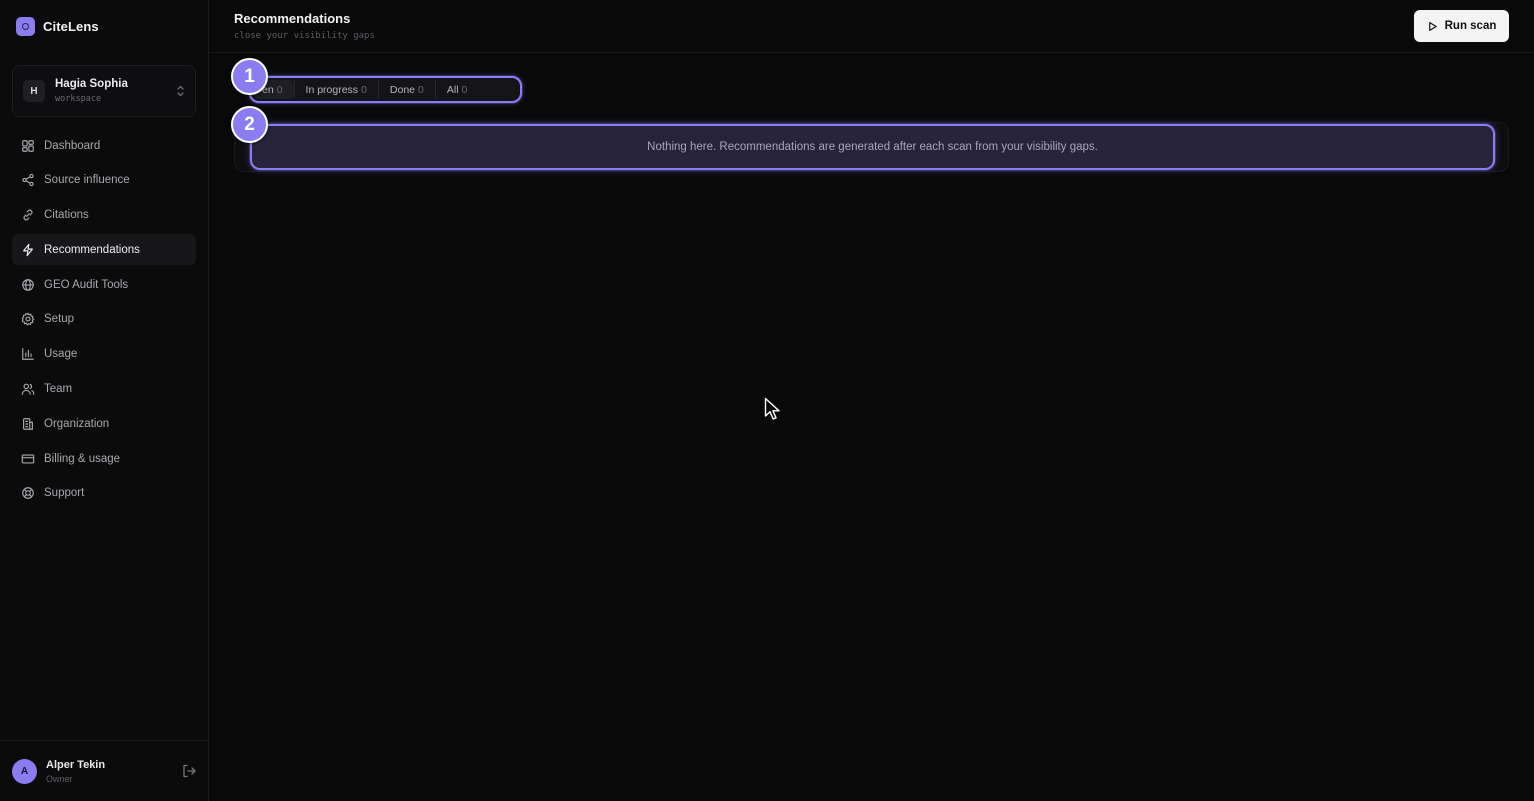  I want to click on logout-icon, so click(189, 771).